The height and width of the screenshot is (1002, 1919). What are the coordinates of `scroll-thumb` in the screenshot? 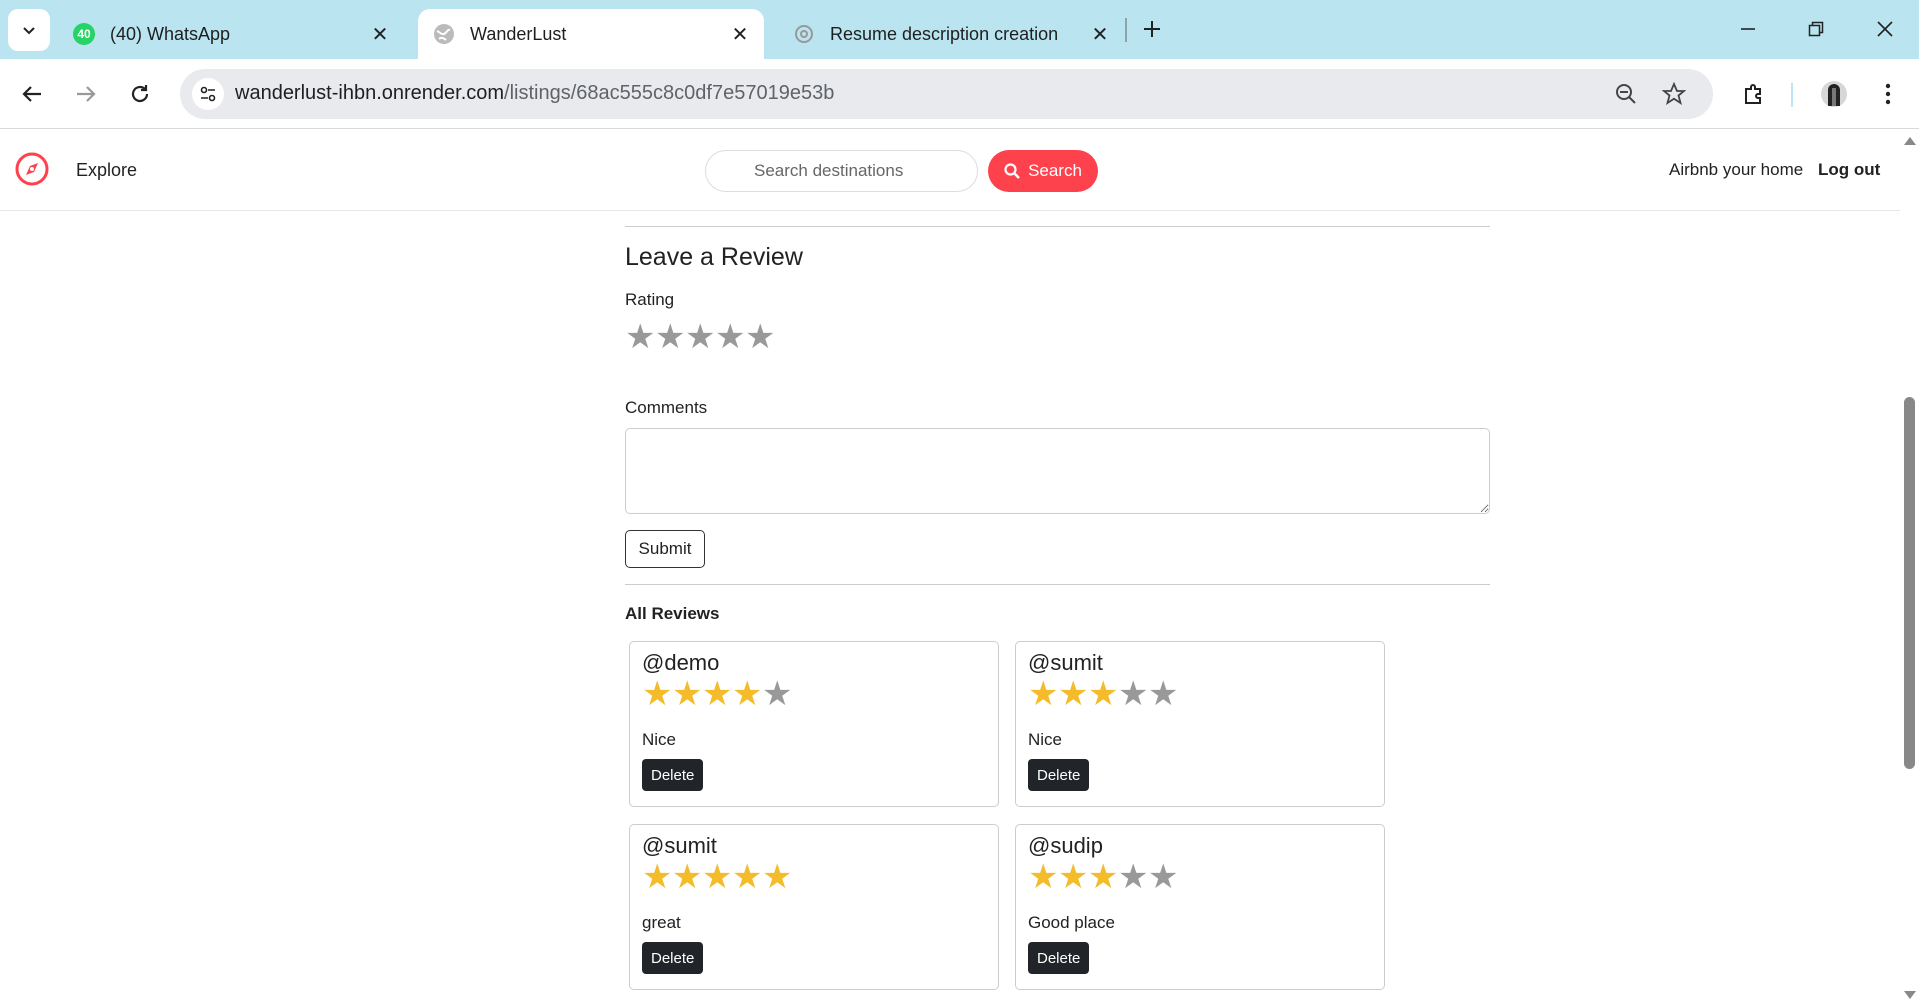 It's located at (1909, 583).